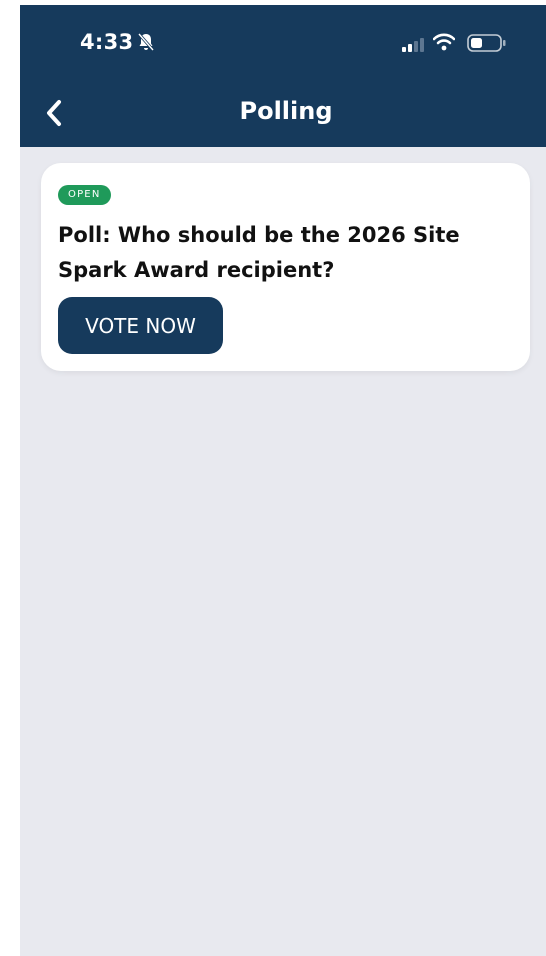 The height and width of the screenshot is (956, 546). Describe the element at coordinates (486, 43) in the screenshot. I see `battery-icon` at that location.